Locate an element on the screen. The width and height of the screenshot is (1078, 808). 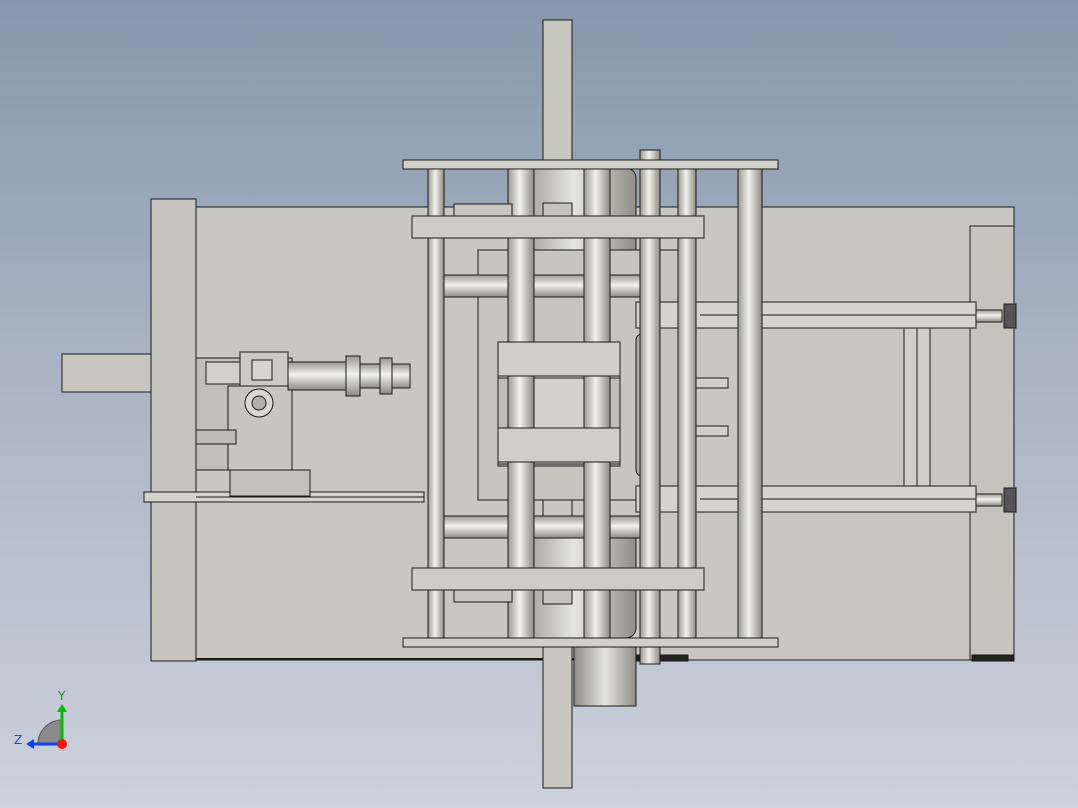
triad-y-label: Y is located at coordinates (61, 696).